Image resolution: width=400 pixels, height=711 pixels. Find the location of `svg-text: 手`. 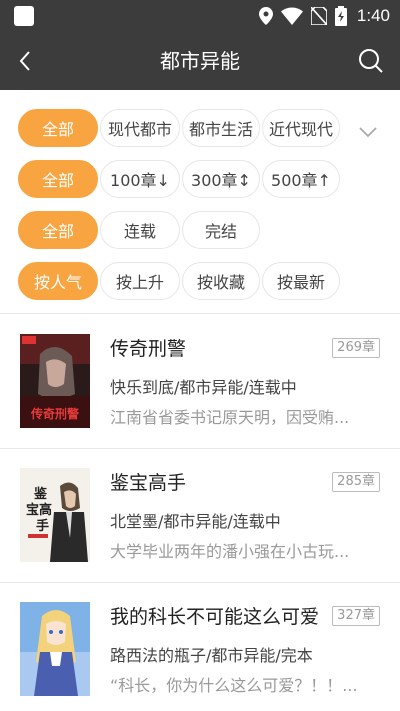

svg-text: 手 is located at coordinates (42, 526).